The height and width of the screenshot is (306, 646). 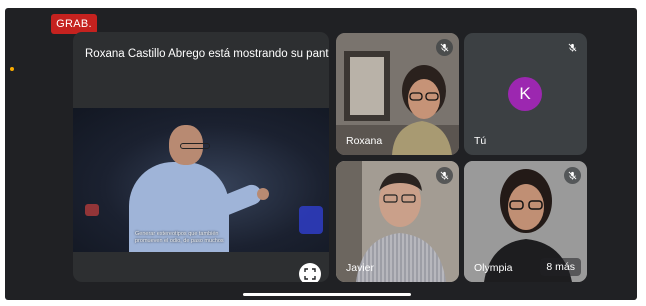 What do you see at coordinates (397, 221) in the screenshot?
I see `participant-tile-javier: Javier` at bounding box center [397, 221].